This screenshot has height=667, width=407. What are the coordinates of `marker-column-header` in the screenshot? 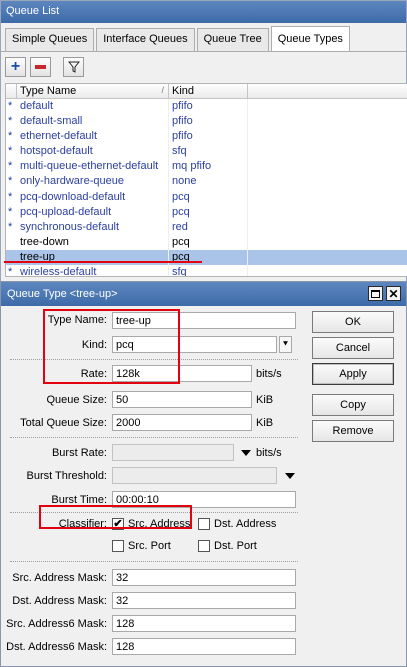 It's located at (11, 91).